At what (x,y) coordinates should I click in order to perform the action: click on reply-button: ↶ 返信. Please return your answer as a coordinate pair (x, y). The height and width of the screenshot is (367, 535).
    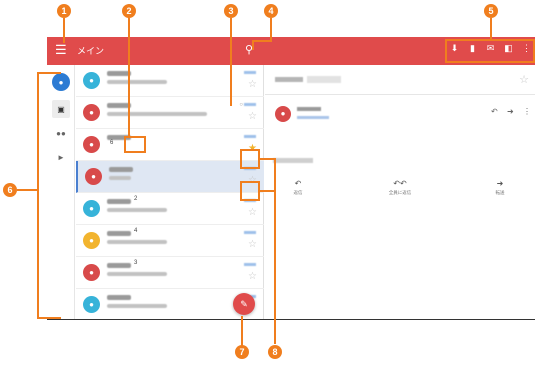
    Looking at the image, I should click on (298, 188).